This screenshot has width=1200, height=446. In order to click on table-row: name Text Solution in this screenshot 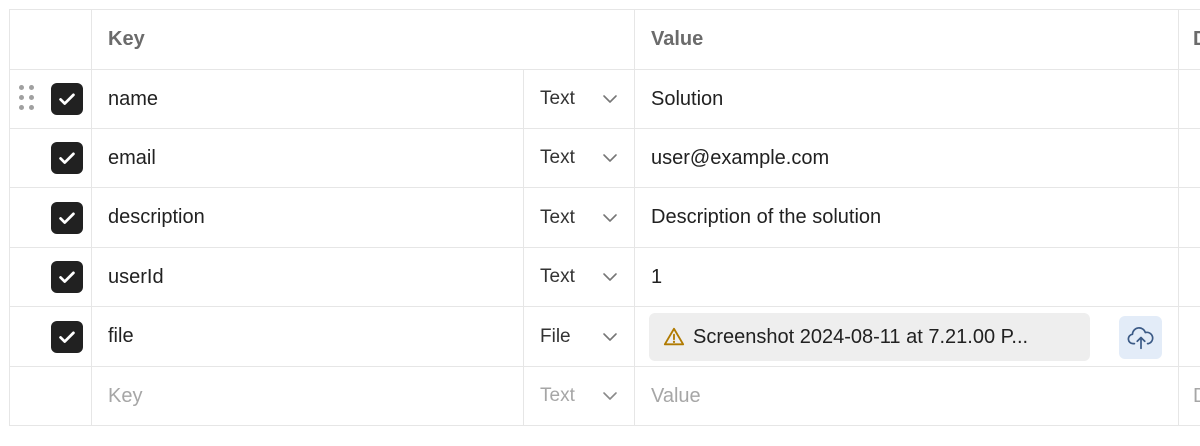, I will do `click(605, 99)`.